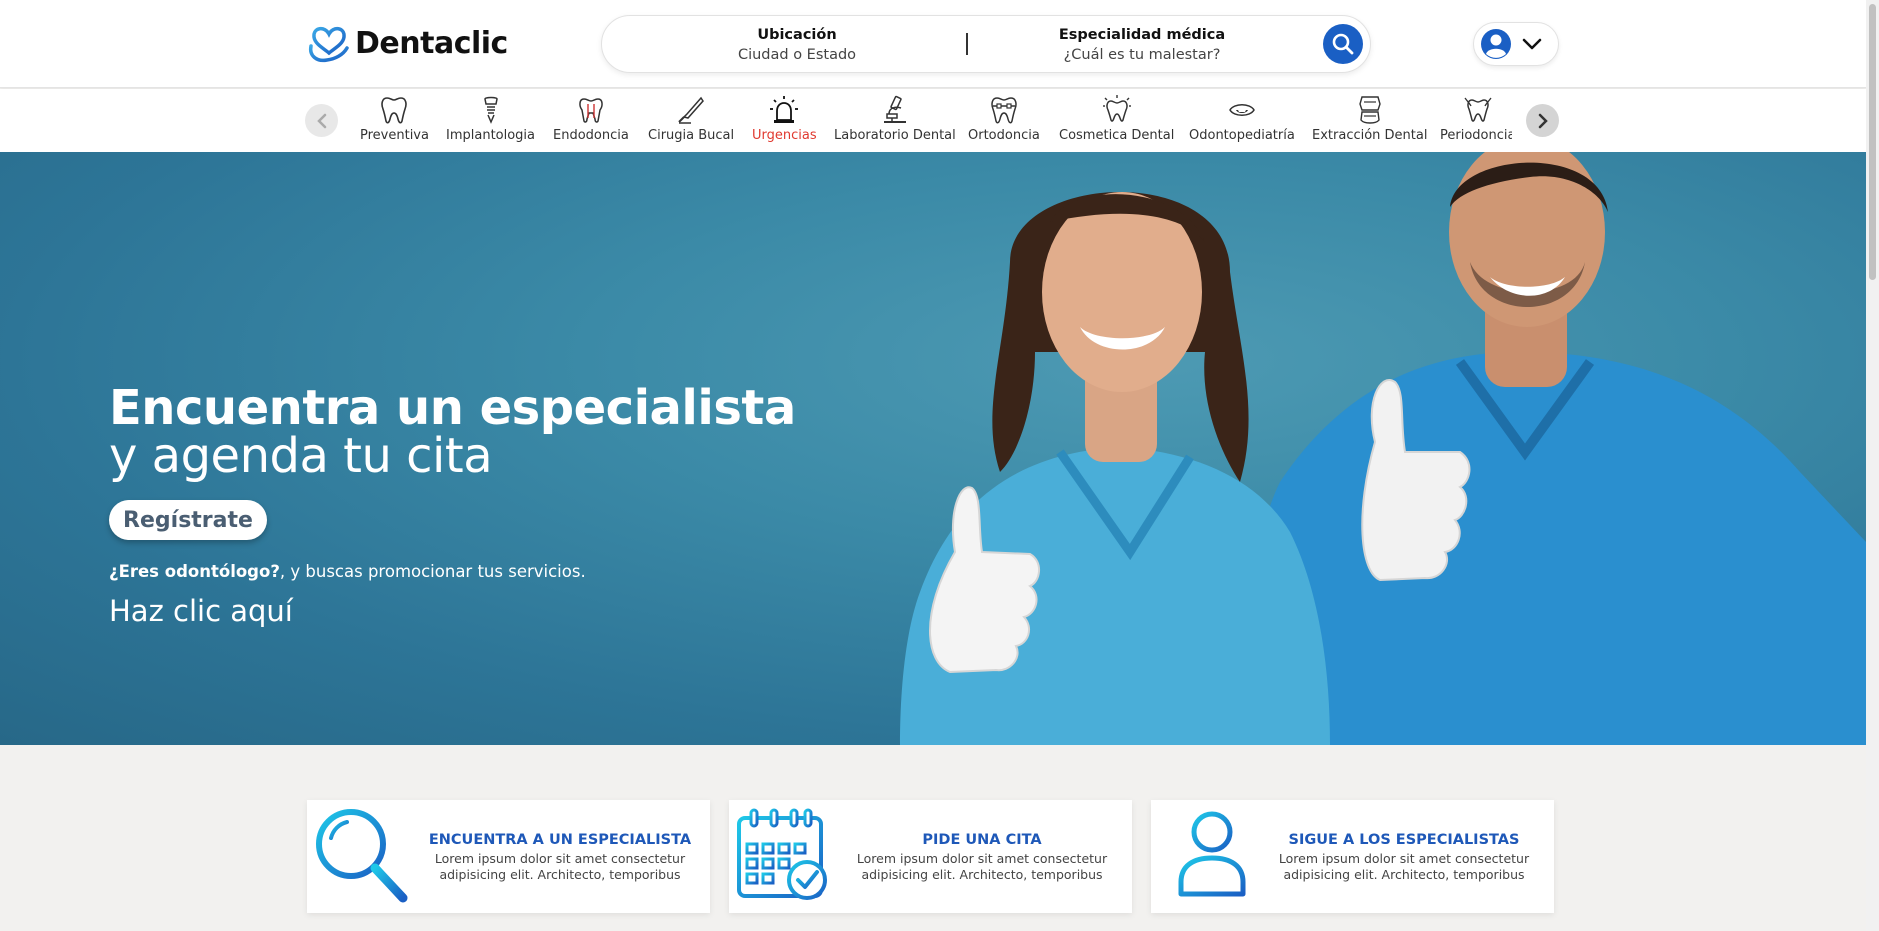 The height and width of the screenshot is (931, 1879). I want to click on carousel-next-button, so click(1542, 120).